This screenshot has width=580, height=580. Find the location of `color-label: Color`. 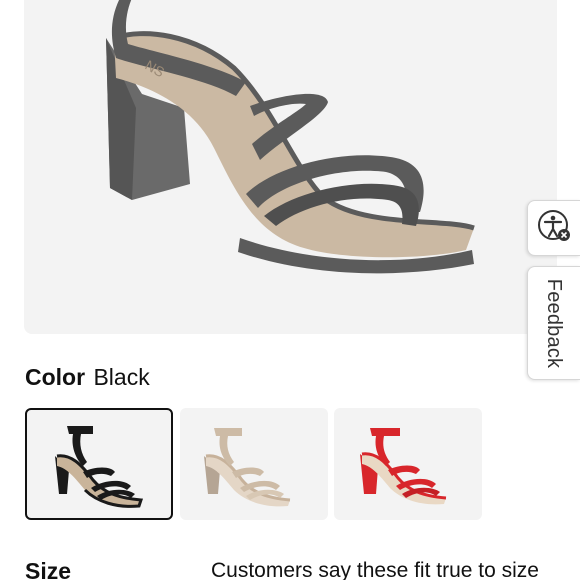

color-label: Color is located at coordinates (55, 377).